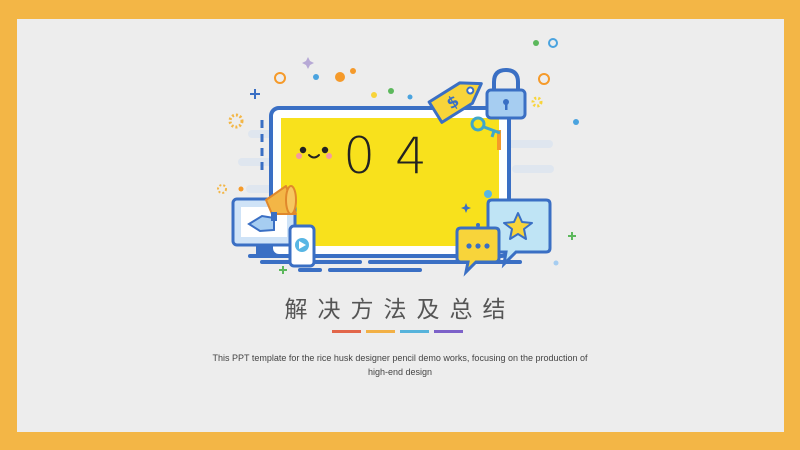 The image size is (800, 450). Describe the element at coordinates (346, 331) in the screenshot. I see `accent-bar-red` at that location.